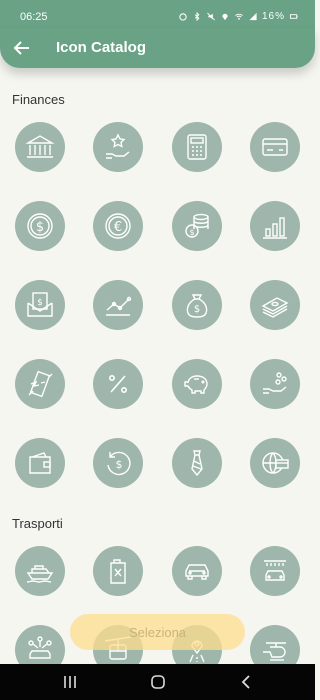 This screenshot has height=700, width=320. Describe the element at coordinates (34, 17) in the screenshot. I see `status-time: 06:25` at that location.